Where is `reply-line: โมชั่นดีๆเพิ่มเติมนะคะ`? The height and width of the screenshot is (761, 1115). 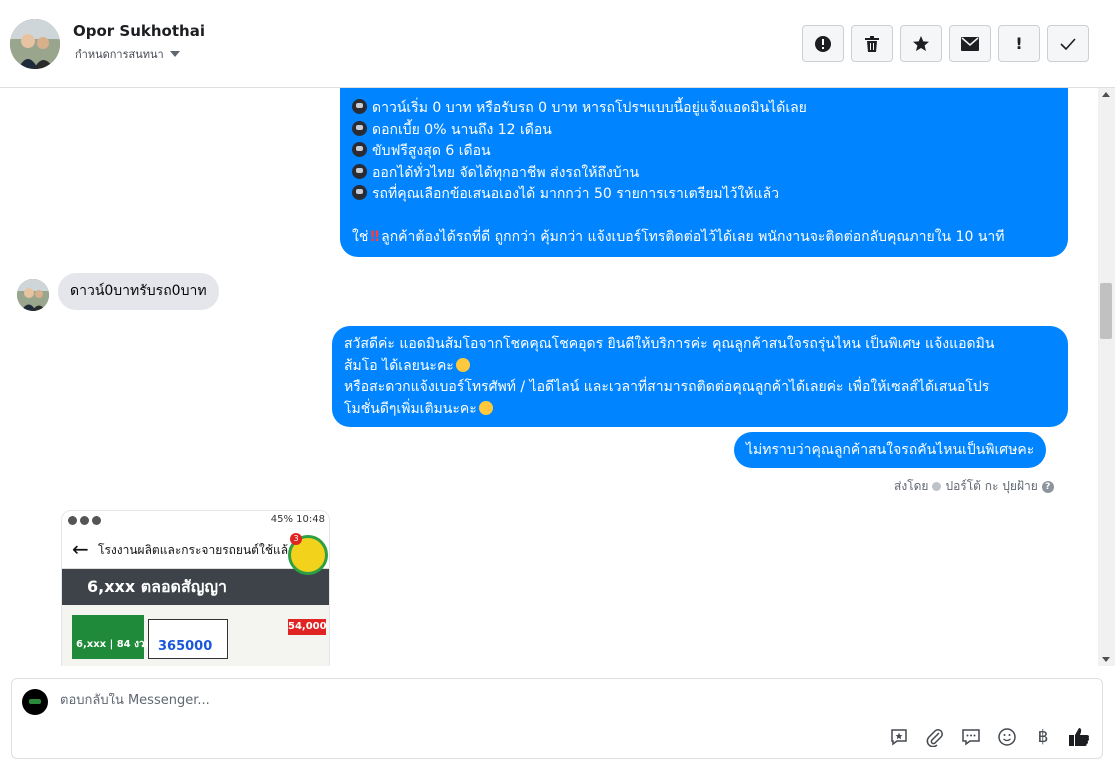
reply-line: โมชั่นดีๆเพิ่มเติมนะคะ is located at coordinates (700, 410).